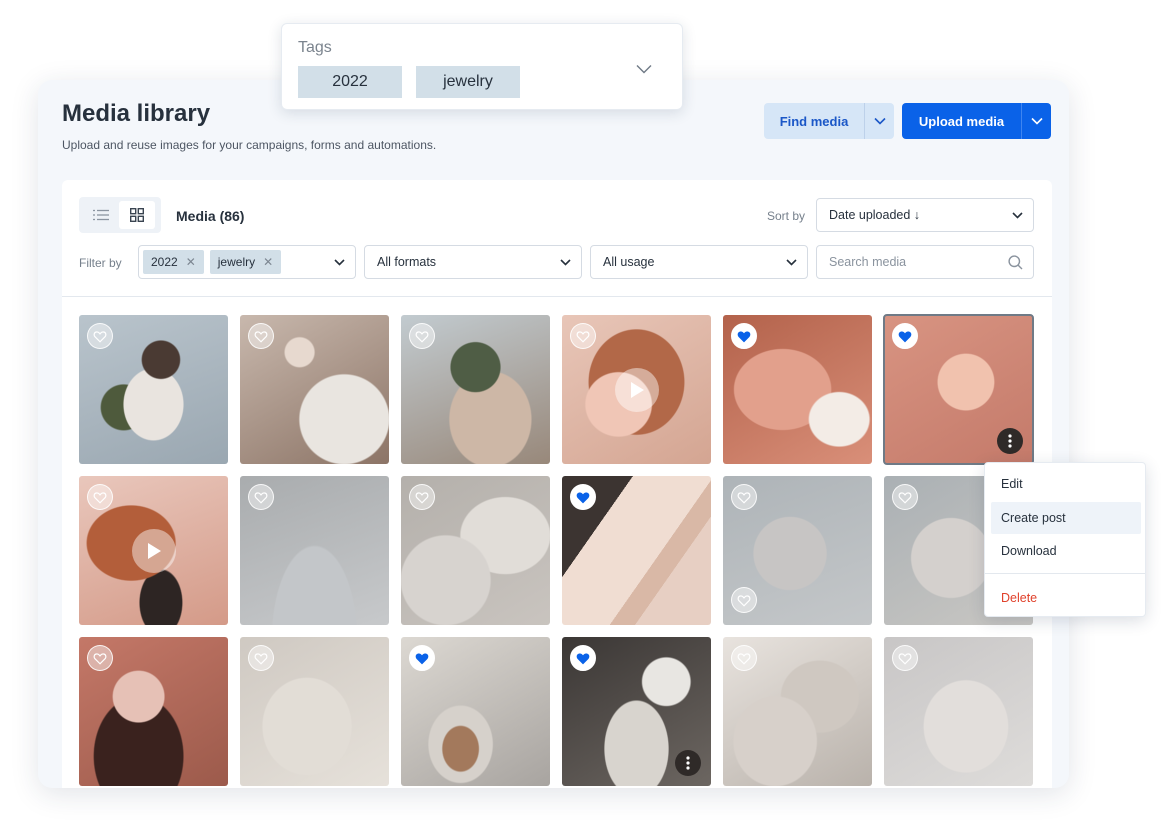 Image resolution: width=1176 pixels, height=821 pixels. I want to click on grid-icon, so click(137, 215).